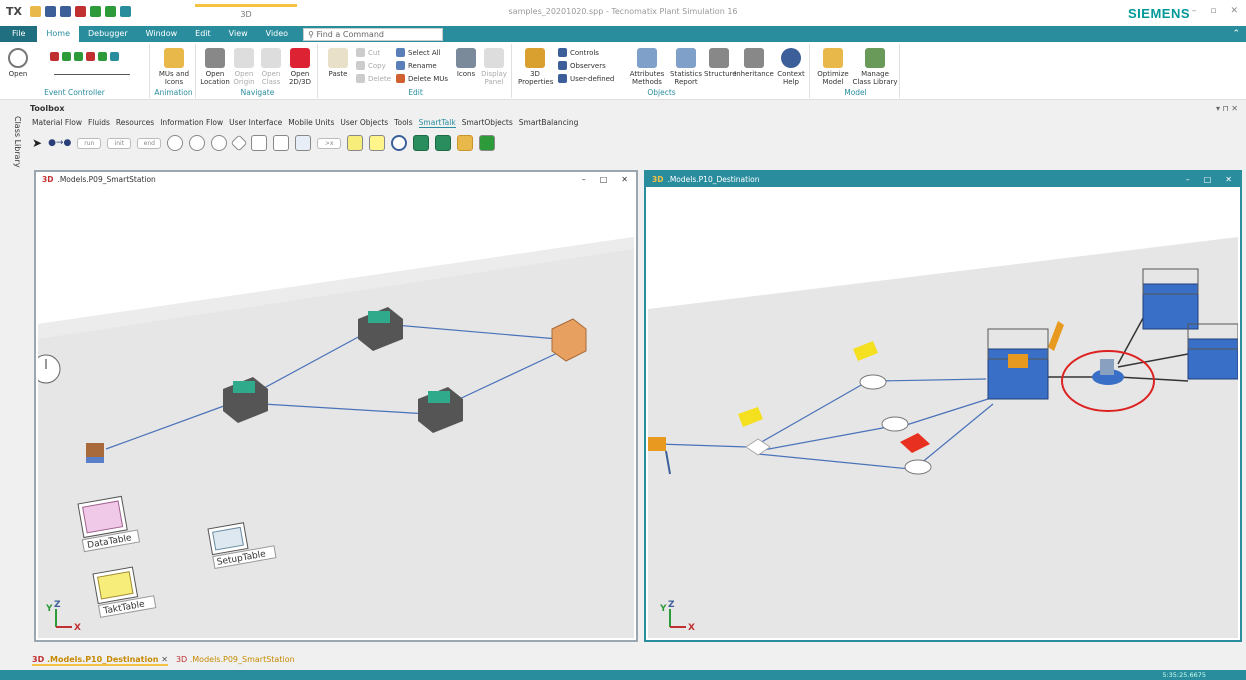 This screenshot has width=1246, height=680. What do you see at coordinates (422, 78) in the screenshot?
I see `delete-mus-button: Delete MUs` at bounding box center [422, 78].